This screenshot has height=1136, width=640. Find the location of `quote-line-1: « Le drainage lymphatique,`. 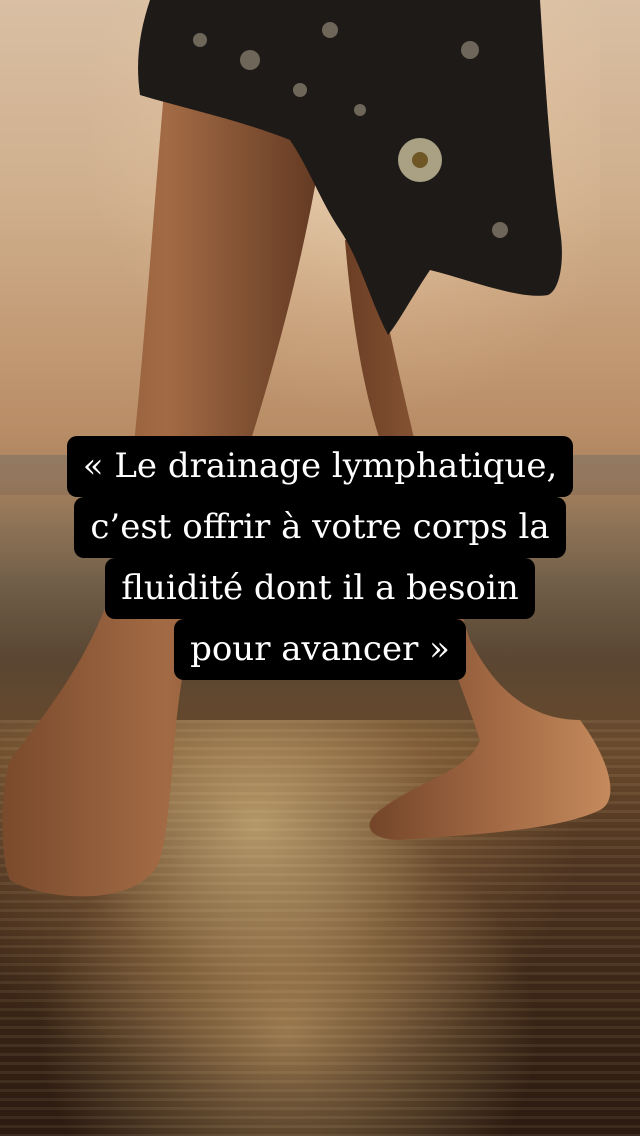

quote-line-1: « Le drainage lymphatique, is located at coordinates (320, 466).